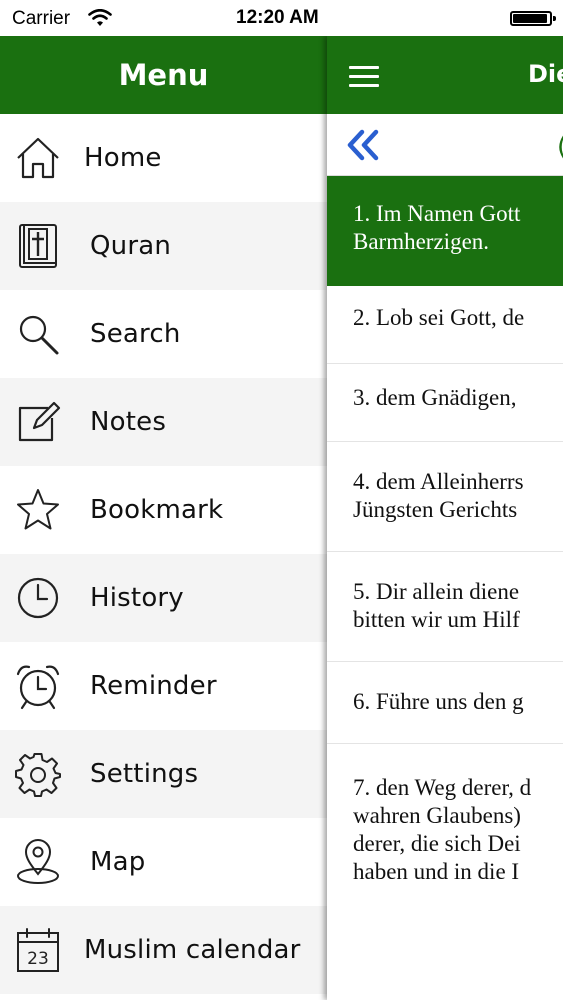  What do you see at coordinates (153, 686) in the screenshot?
I see `menu-item-label: Reminder` at bounding box center [153, 686].